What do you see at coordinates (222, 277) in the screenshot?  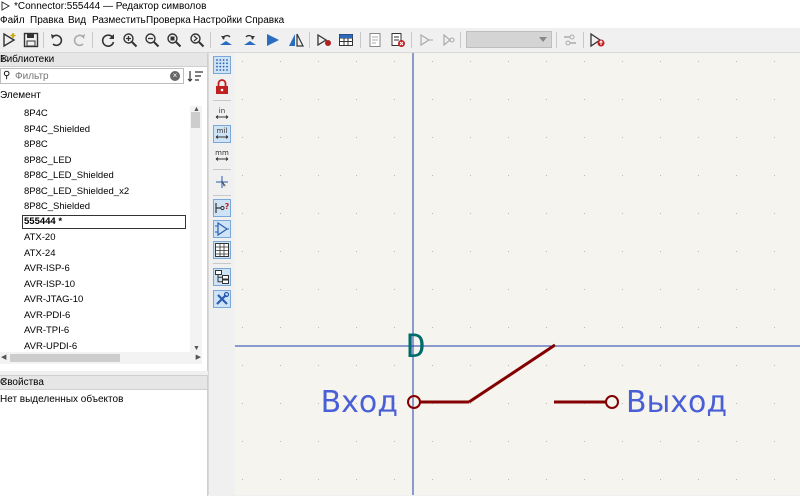 I see `hierarchy-icon` at bounding box center [222, 277].